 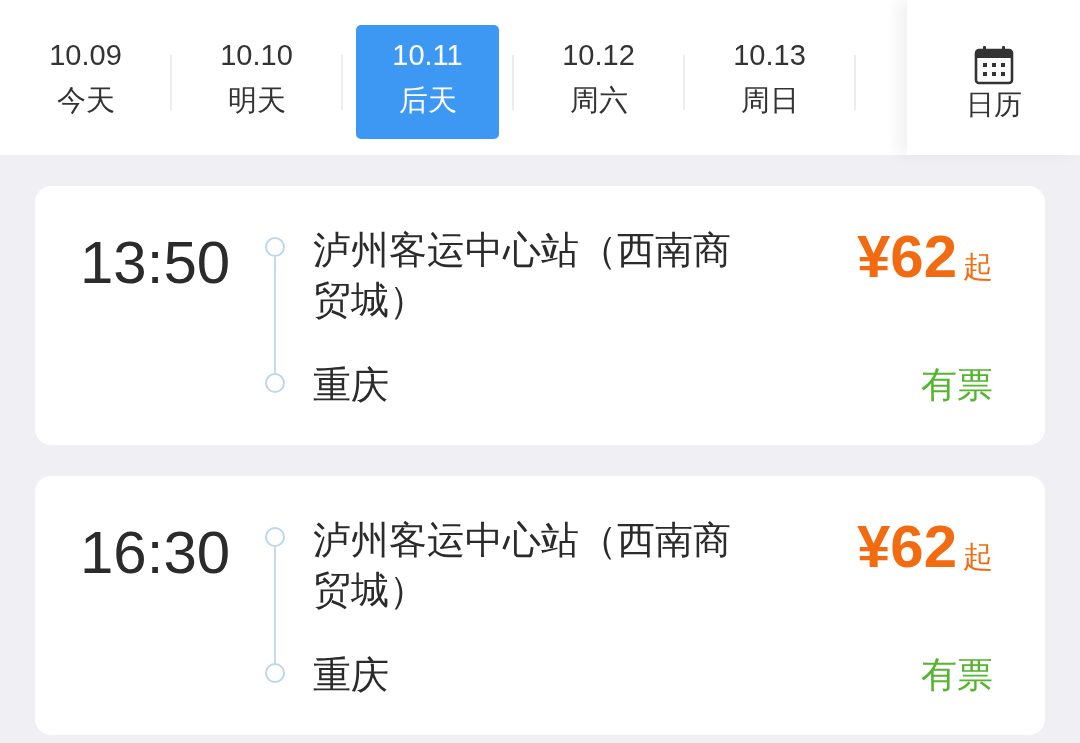 What do you see at coordinates (85, 82) in the screenshot?
I see `date-tab: 10.09 今天` at bounding box center [85, 82].